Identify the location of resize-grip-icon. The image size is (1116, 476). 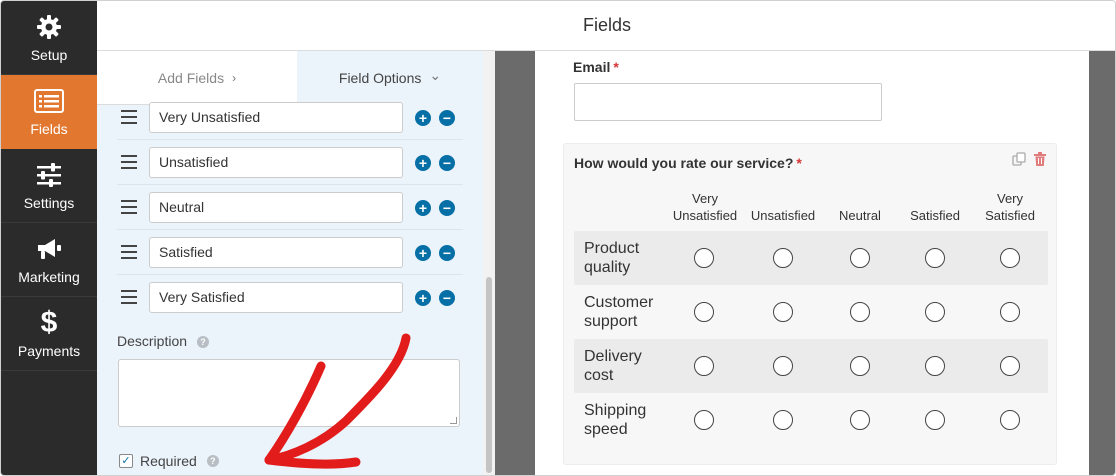
(453, 420).